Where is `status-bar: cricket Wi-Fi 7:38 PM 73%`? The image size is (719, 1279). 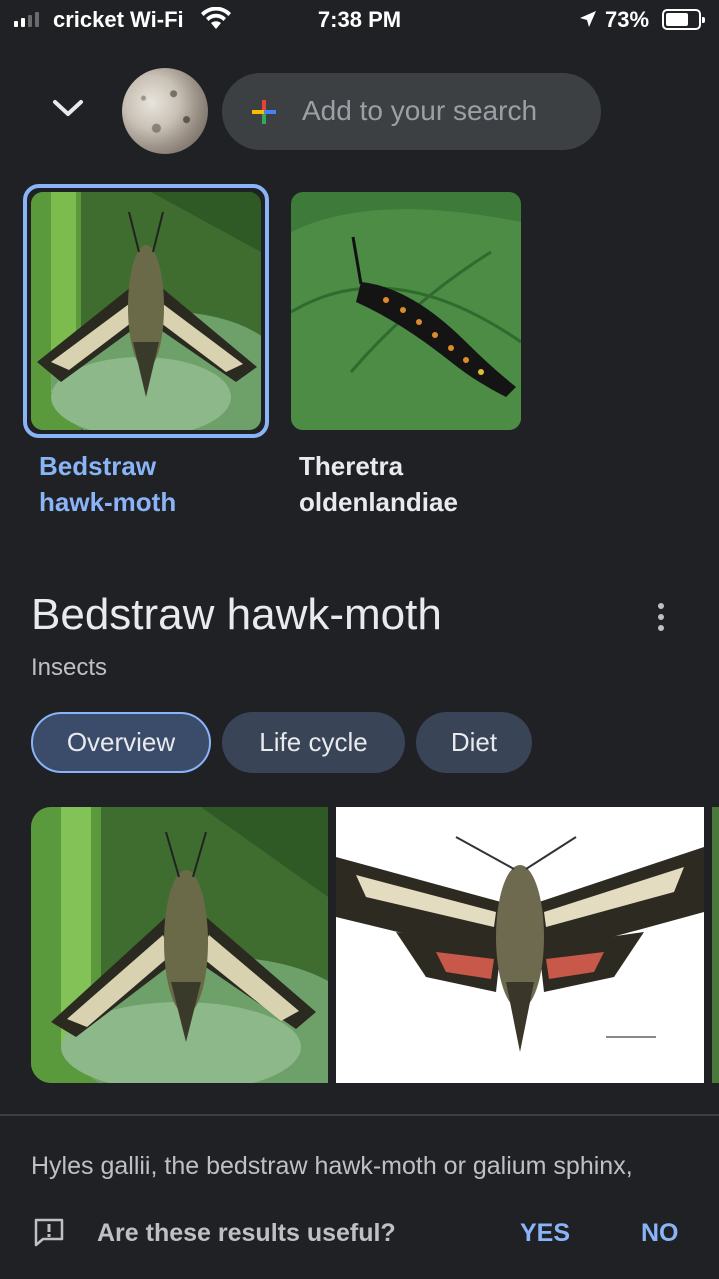
status-bar: cricket Wi-Fi 7:38 PM 73% is located at coordinates (359, 20).